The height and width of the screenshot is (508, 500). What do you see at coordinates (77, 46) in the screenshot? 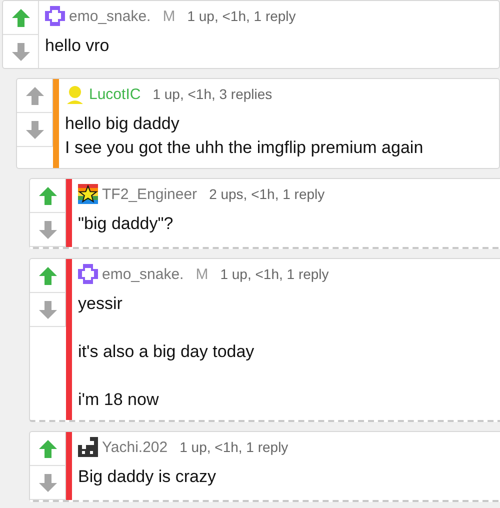
I see `comment-text: hello vro` at bounding box center [77, 46].